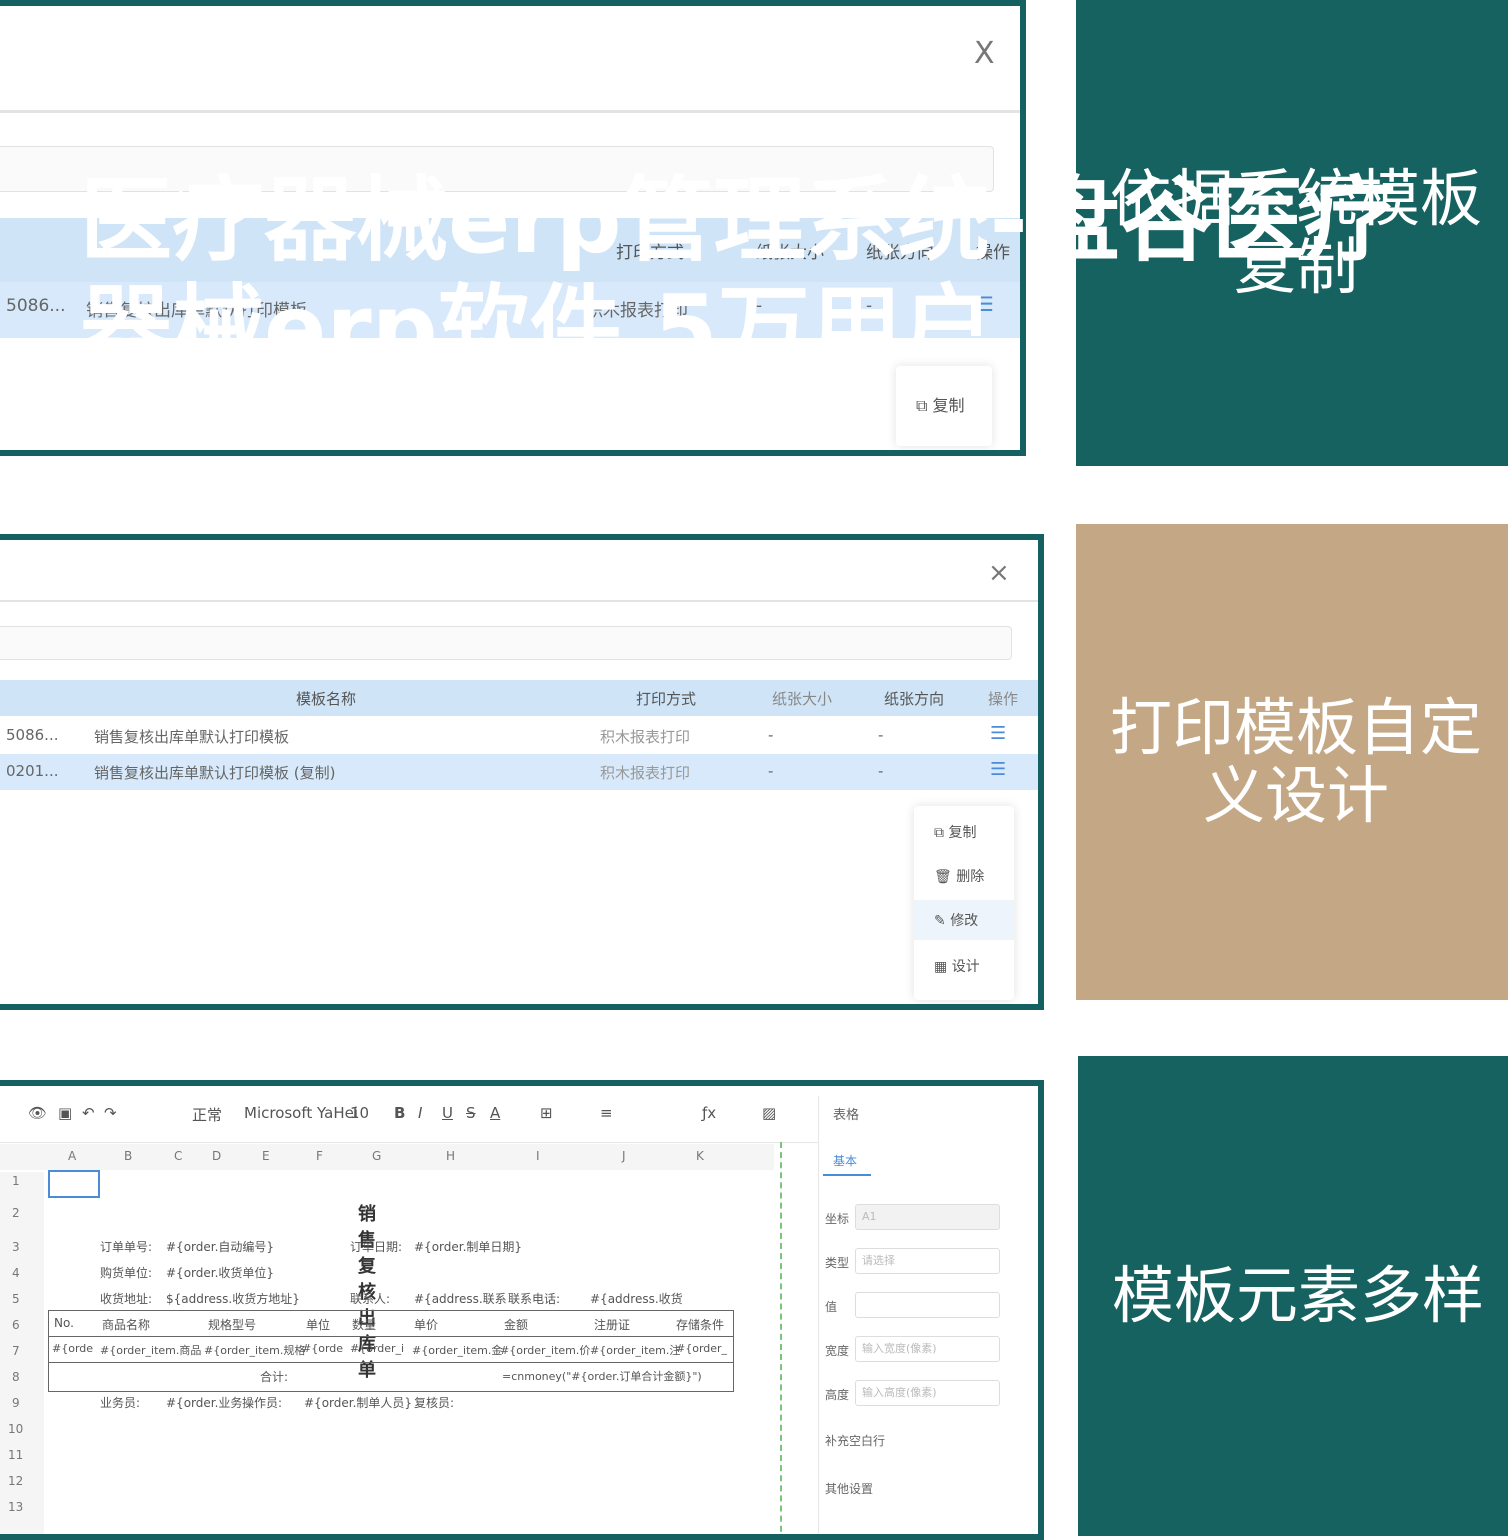 The height and width of the screenshot is (1540, 1508). I want to click on label-other: 其他设置, so click(849, 1488).